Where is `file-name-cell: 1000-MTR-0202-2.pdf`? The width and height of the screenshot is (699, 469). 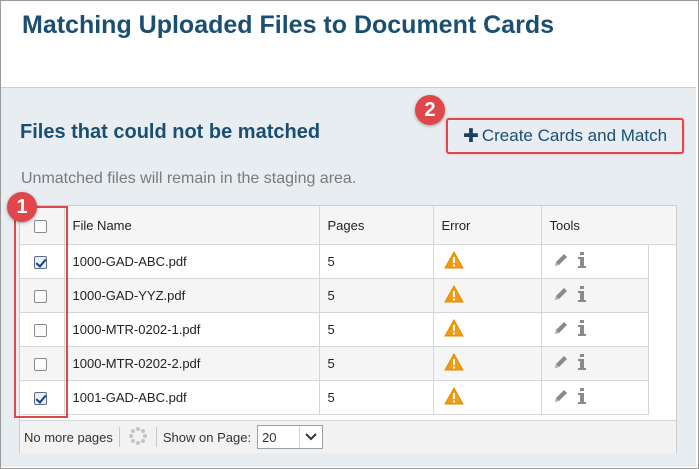
file-name-cell: 1000-MTR-0202-2.pdf is located at coordinates (192, 363).